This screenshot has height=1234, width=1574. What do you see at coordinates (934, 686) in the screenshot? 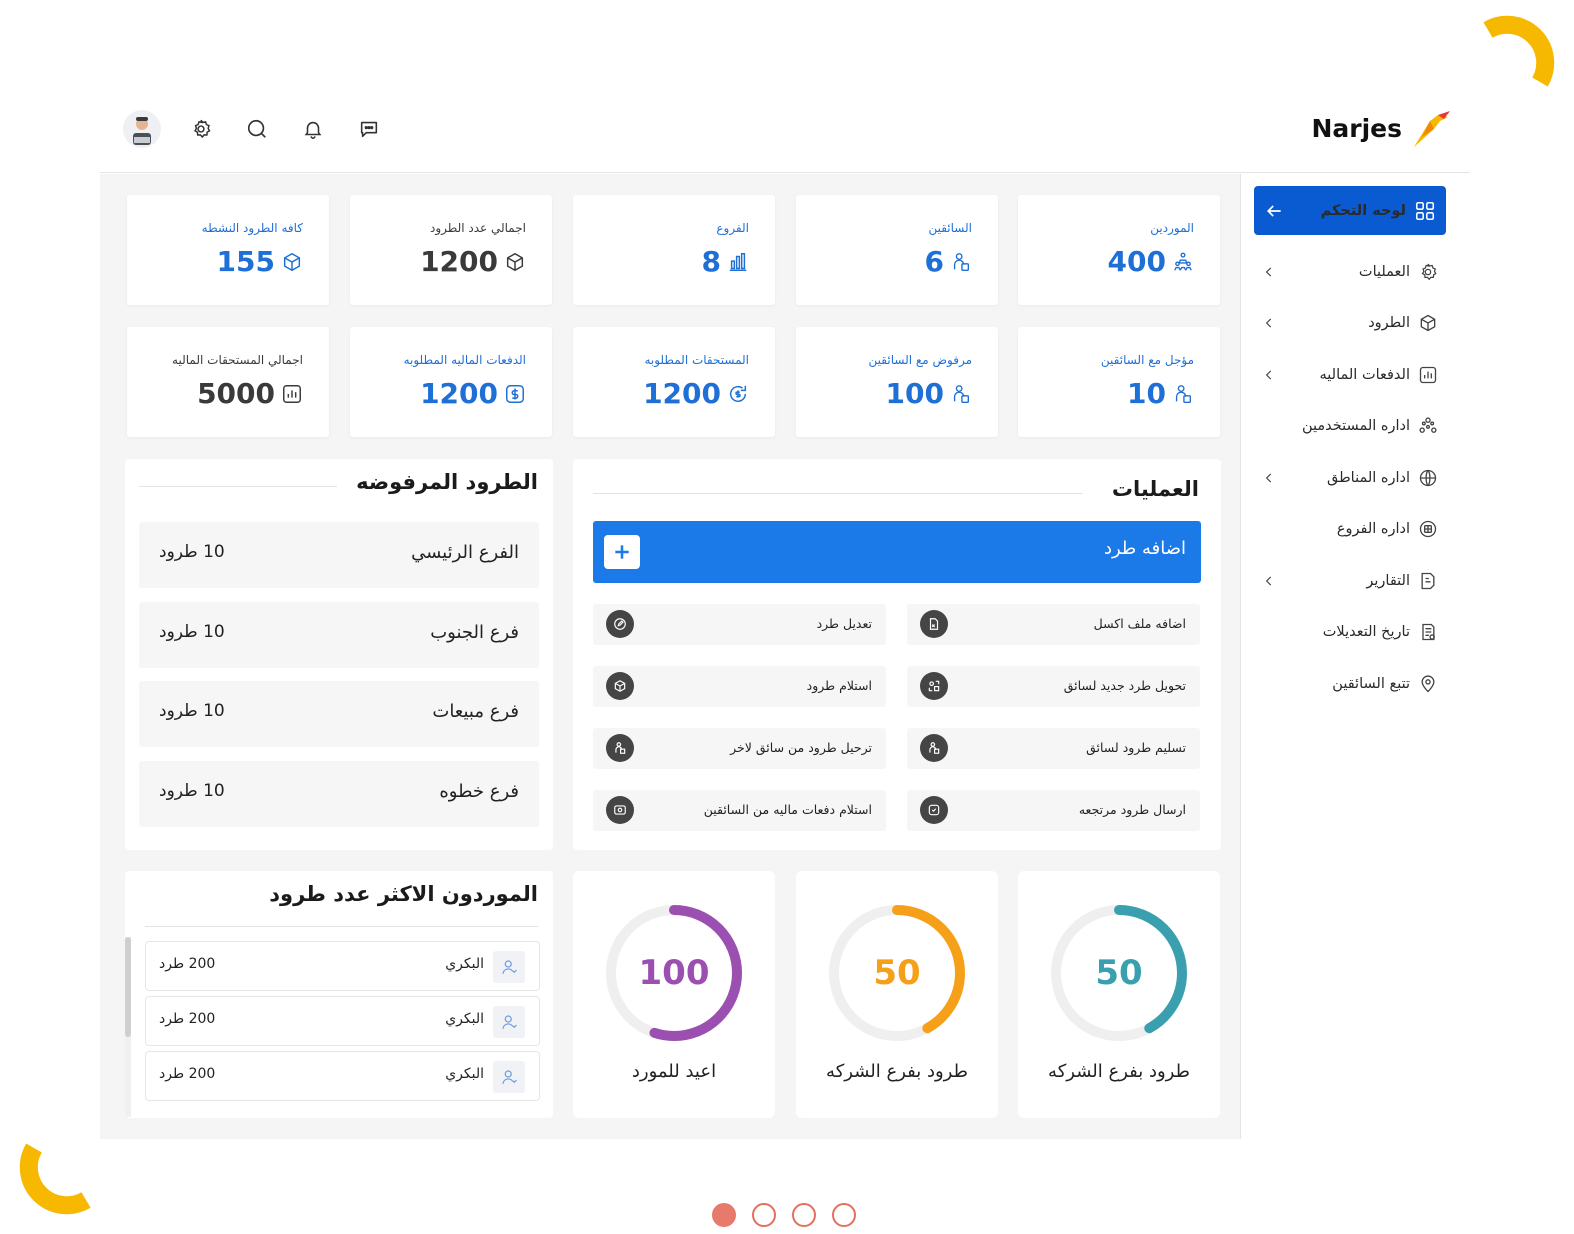
I see `transfer-icon` at bounding box center [934, 686].